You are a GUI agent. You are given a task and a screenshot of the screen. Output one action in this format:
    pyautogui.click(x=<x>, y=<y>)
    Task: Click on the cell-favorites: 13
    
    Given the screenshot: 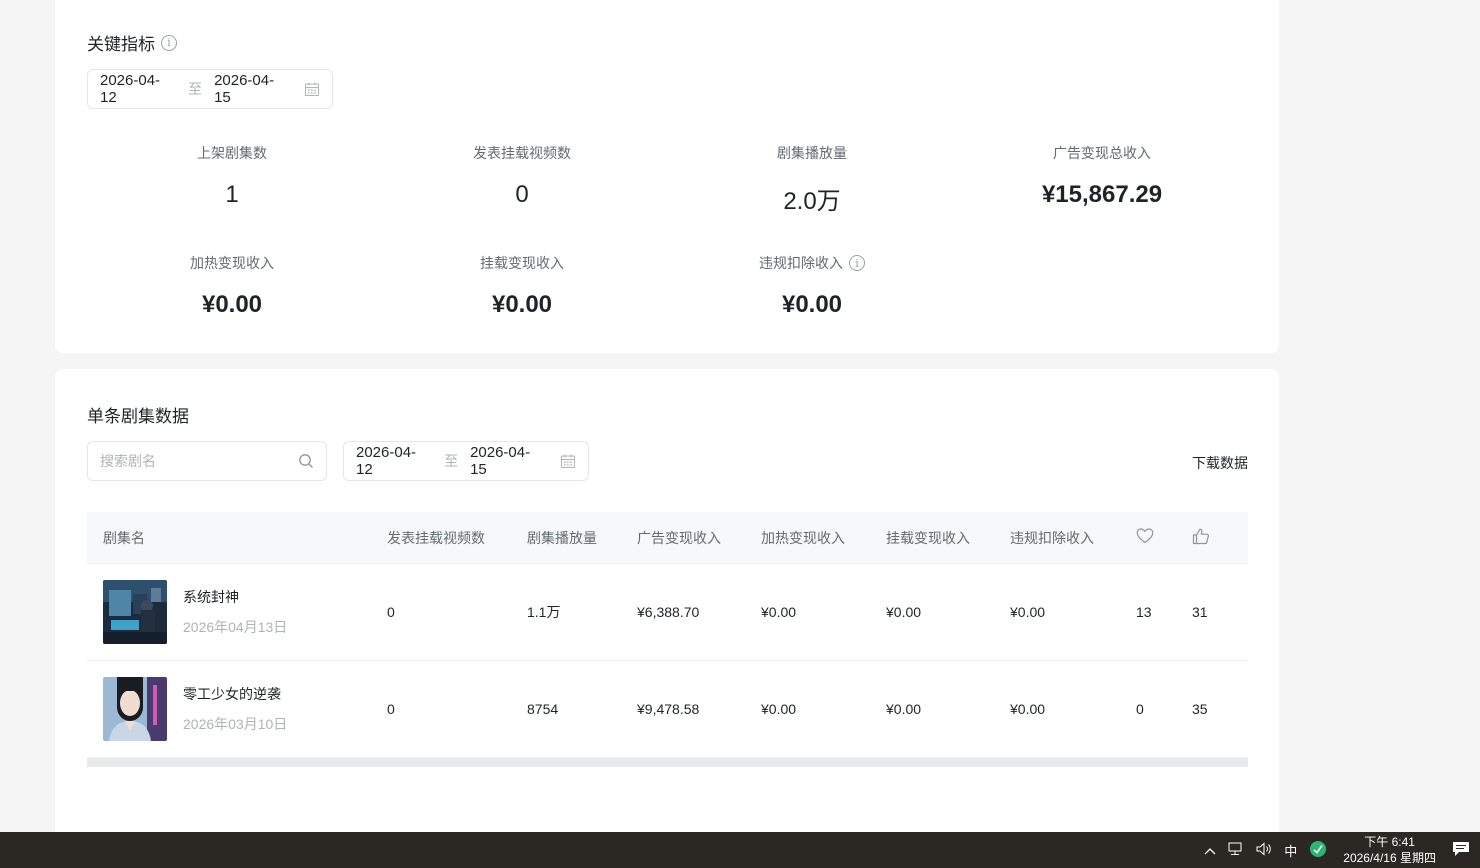 What is the action you would take?
    pyautogui.click(x=1144, y=612)
    